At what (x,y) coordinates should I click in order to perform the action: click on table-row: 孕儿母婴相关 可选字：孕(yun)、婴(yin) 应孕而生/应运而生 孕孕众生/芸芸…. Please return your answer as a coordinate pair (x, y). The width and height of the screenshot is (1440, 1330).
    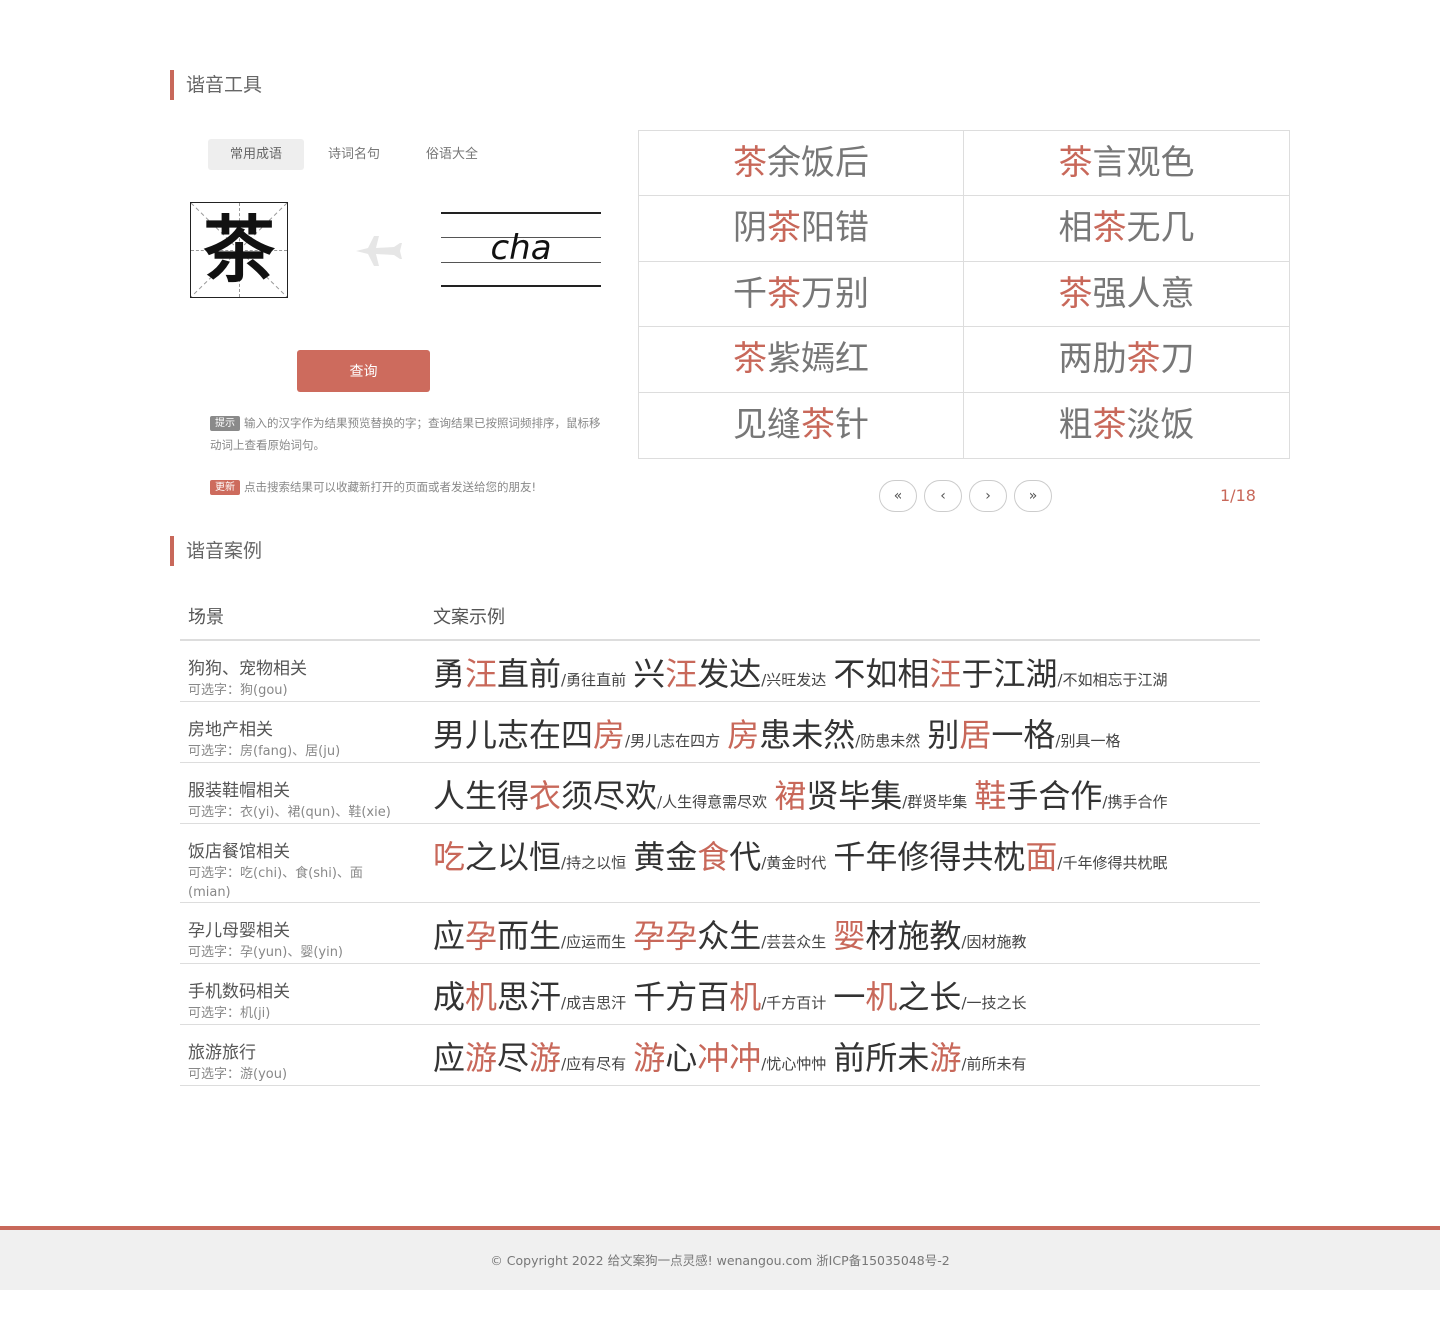
    Looking at the image, I should click on (720, 933).